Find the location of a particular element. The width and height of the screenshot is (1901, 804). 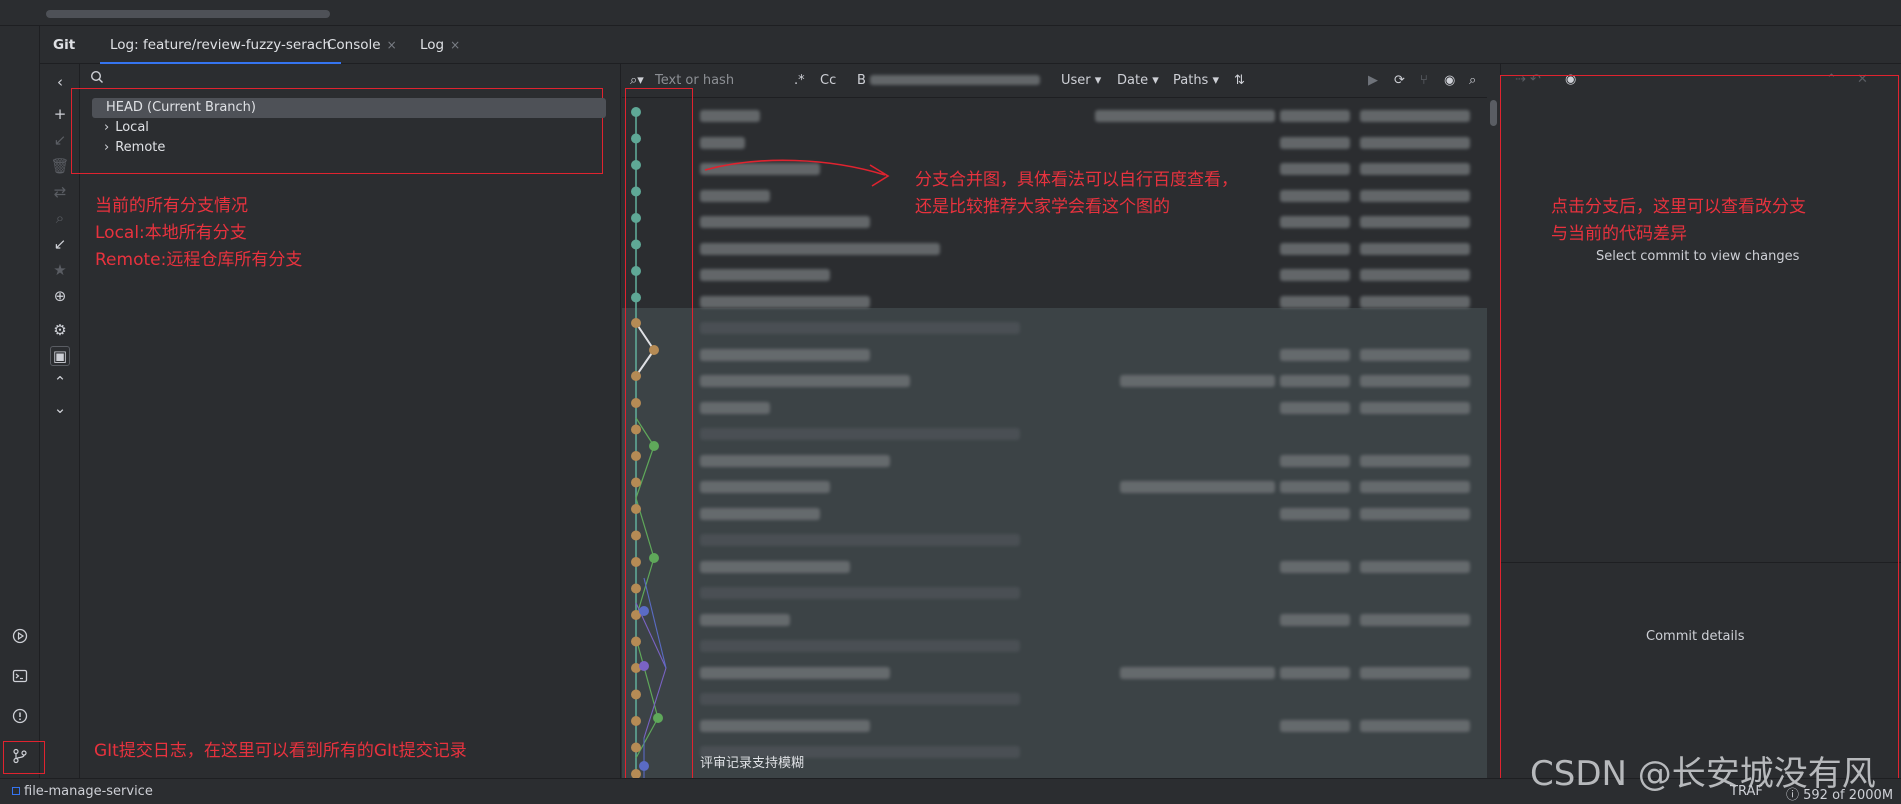

user-filter: User ▾ is located at coordinates (1081, 80).